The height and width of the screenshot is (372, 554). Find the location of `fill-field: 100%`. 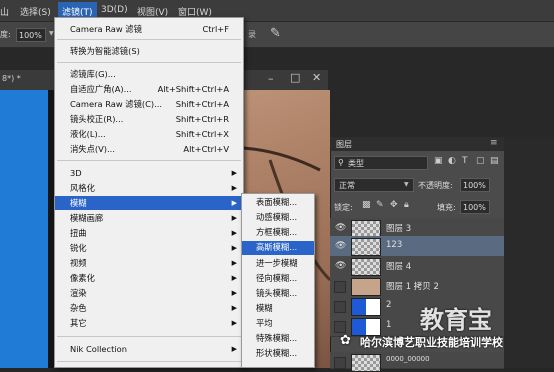

fill-field: 100% is located at coordinates (475, 207).